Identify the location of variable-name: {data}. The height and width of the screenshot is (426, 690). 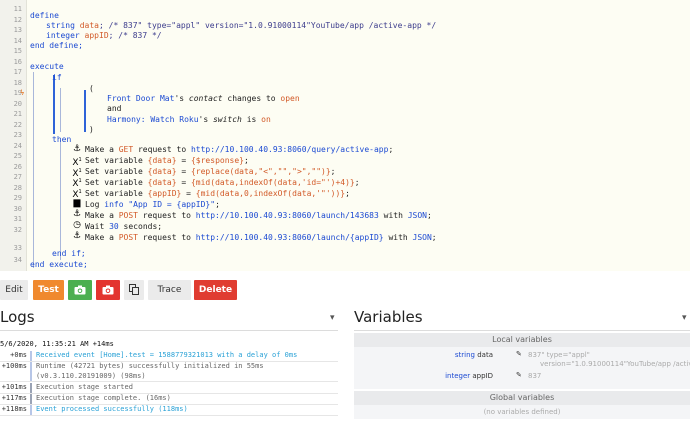
(162, 160).